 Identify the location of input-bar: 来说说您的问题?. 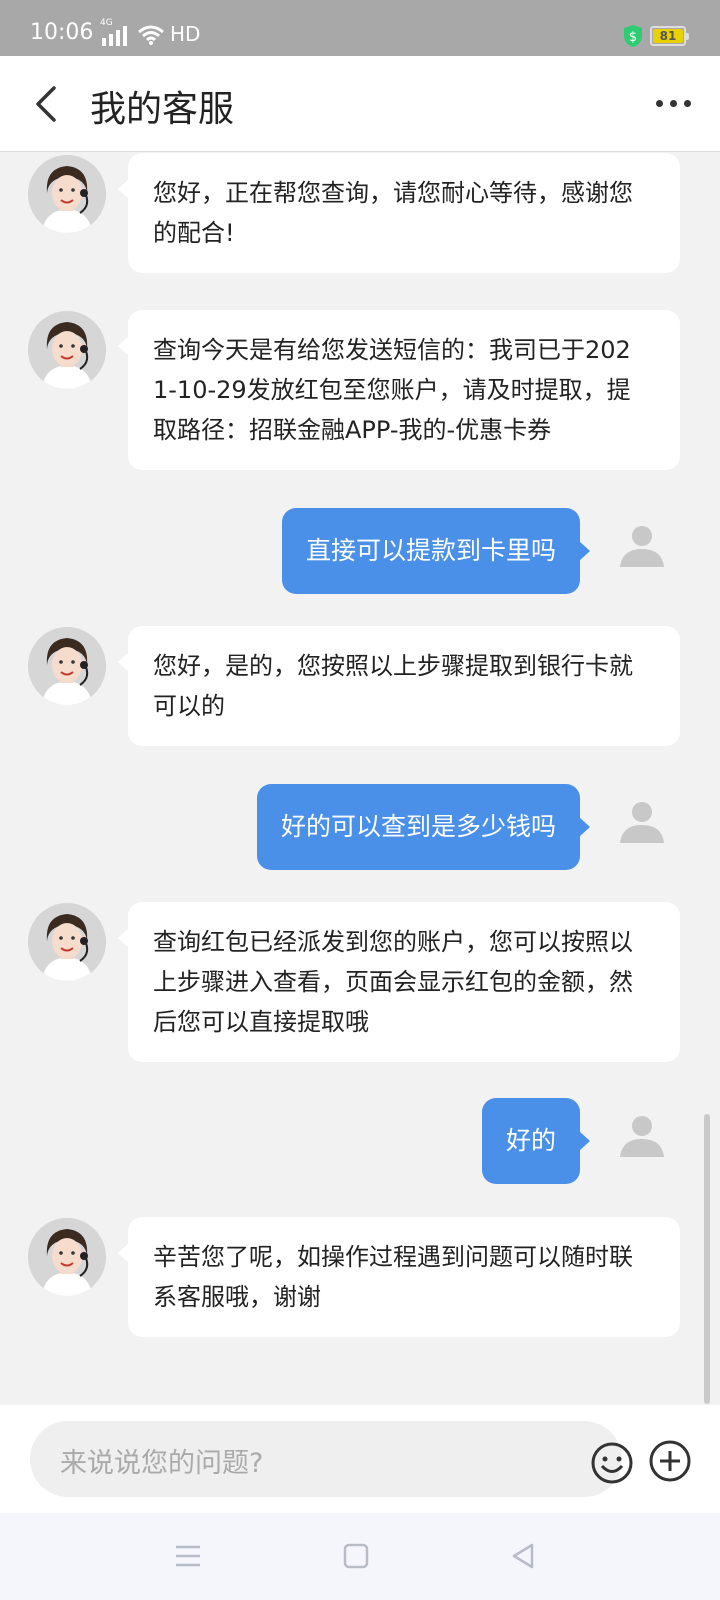
(360, 1459).